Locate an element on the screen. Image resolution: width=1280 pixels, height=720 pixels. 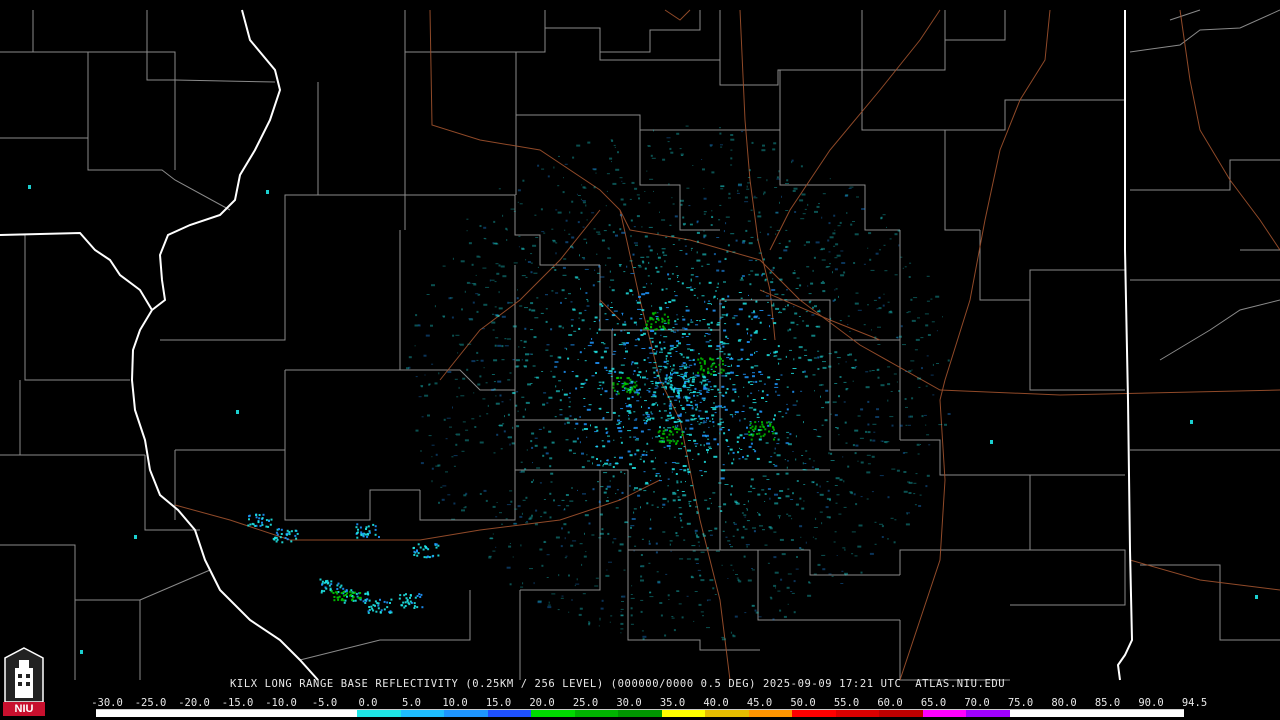
colorbar-tick-label: 30.0 is located at coordinates (629, 703).